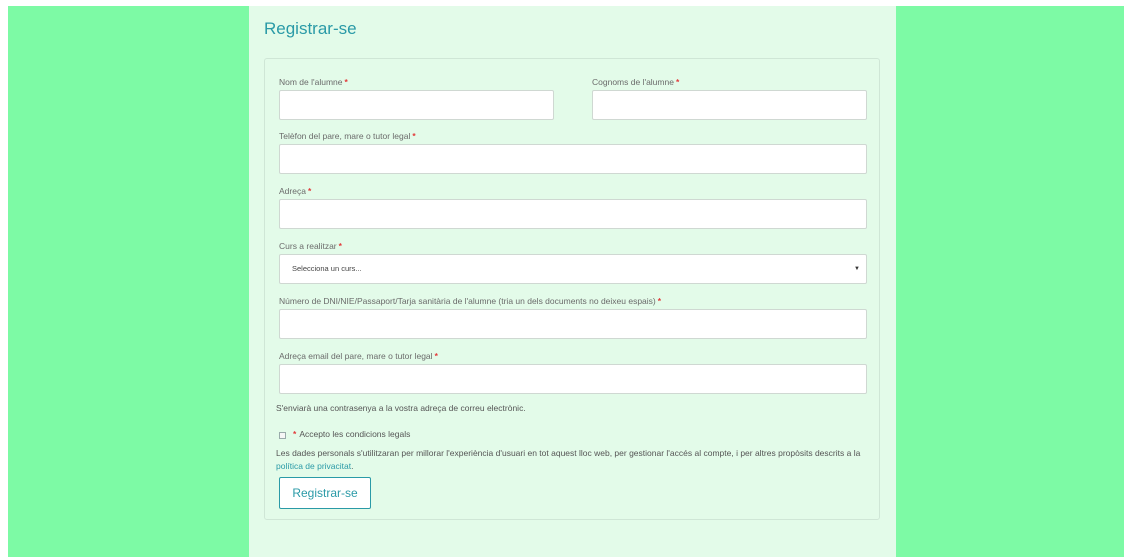 Image resolution: width=1132 pixels, height=557 pixels. I want to click on caret-down-icon: ▼, so click(857, 269).